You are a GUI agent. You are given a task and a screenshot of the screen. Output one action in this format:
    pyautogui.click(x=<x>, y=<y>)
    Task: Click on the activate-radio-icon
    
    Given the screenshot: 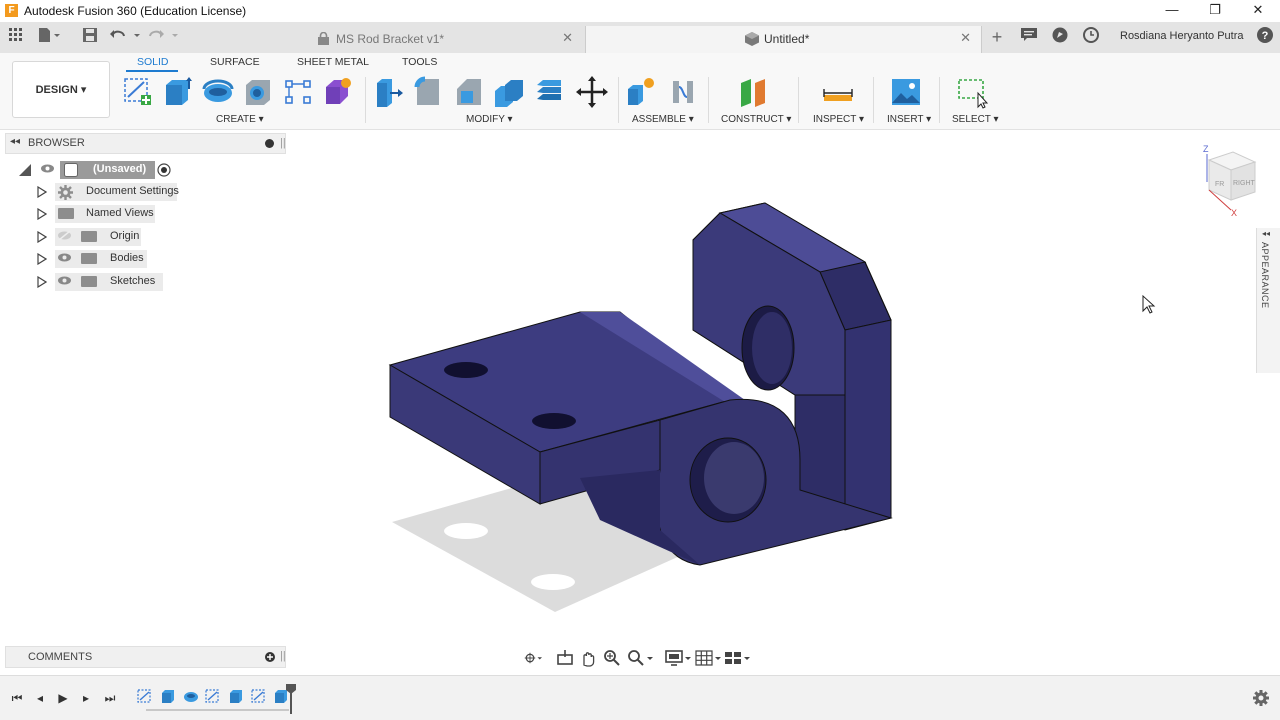 What is the action you would take?
    pyautogui.click(x=164, y=170)
    